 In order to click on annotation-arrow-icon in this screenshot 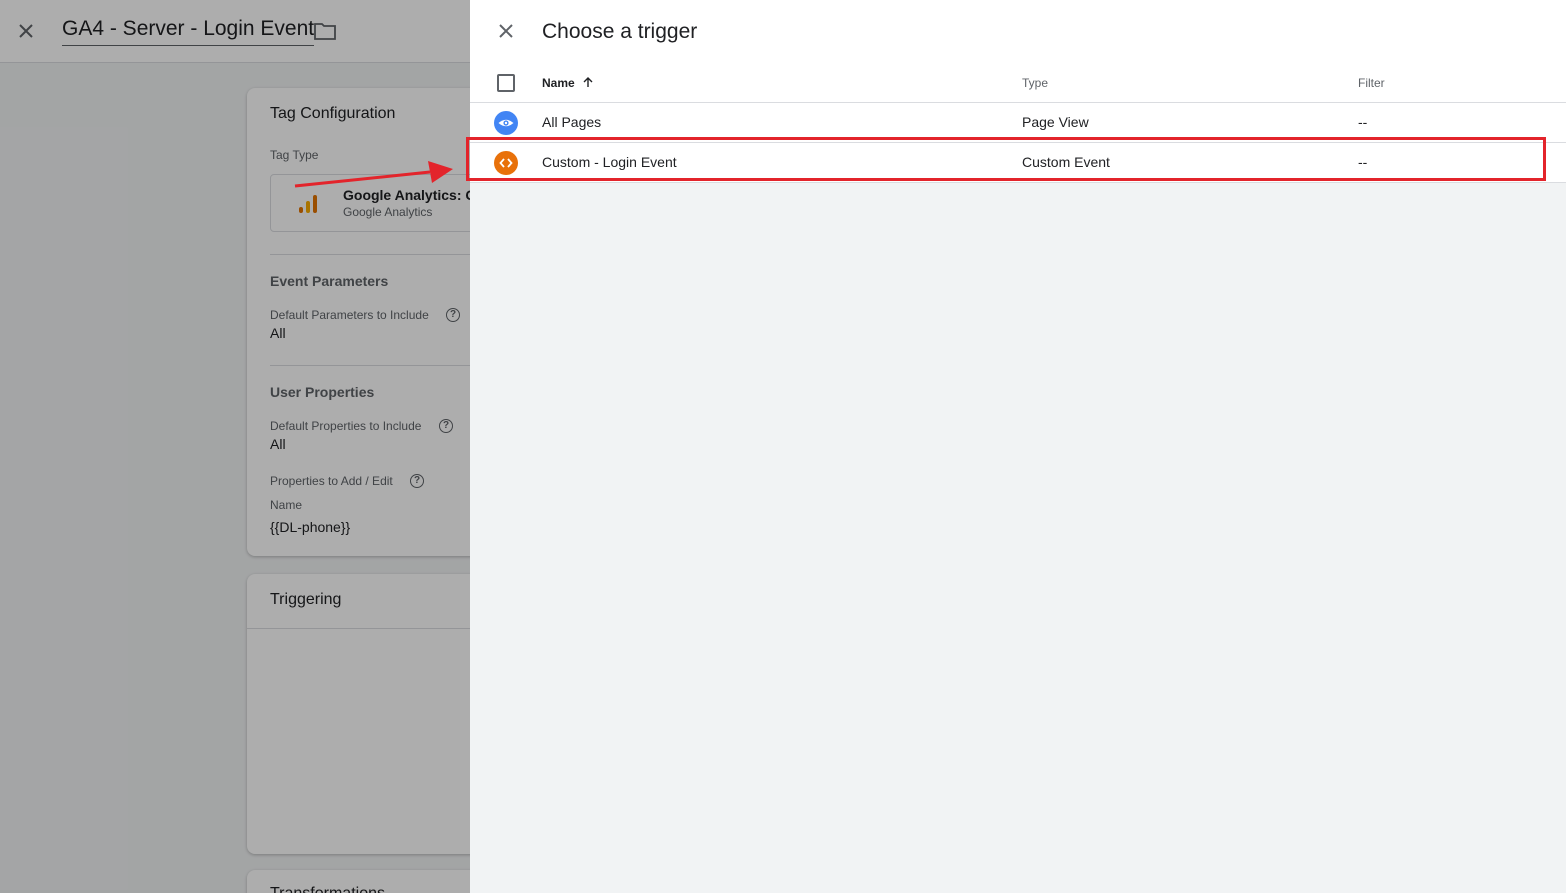, I will do `click(373, 174)`.